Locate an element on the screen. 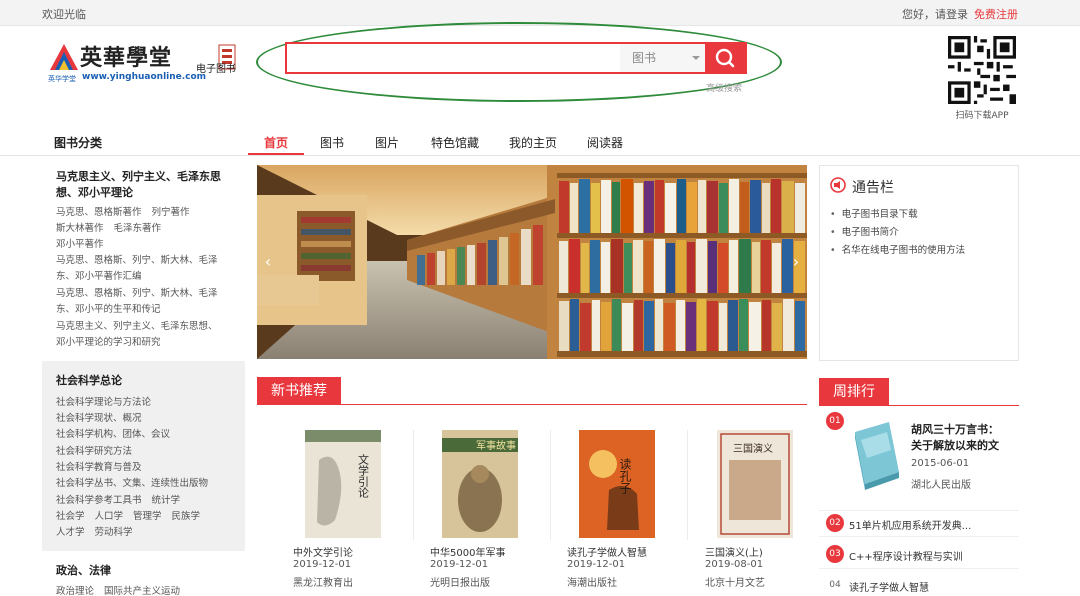 The image size is (1080, 596). book-card: 读孔子 读孔子学做人智慧 2019-12-01 海潮出版社 is located at coordinates (632, 508).